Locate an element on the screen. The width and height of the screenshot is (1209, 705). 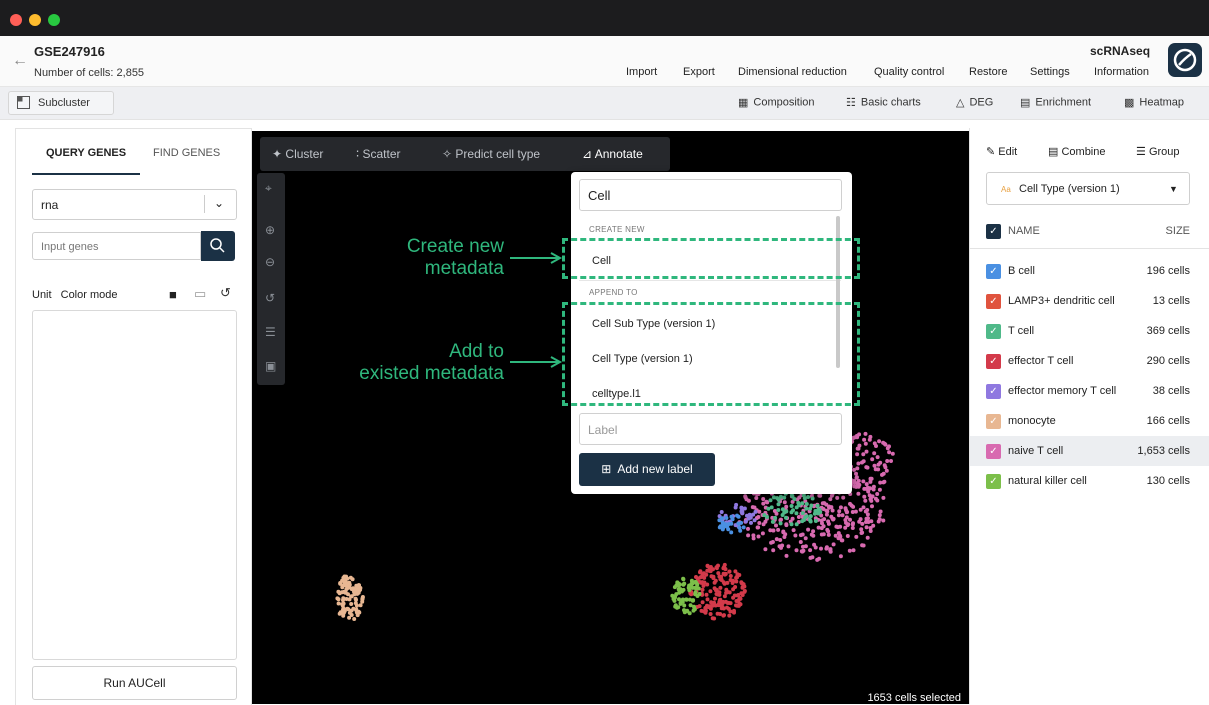
tool-predict-cell-type: ✧ Predict cell type is located at coordinates (491, 154).